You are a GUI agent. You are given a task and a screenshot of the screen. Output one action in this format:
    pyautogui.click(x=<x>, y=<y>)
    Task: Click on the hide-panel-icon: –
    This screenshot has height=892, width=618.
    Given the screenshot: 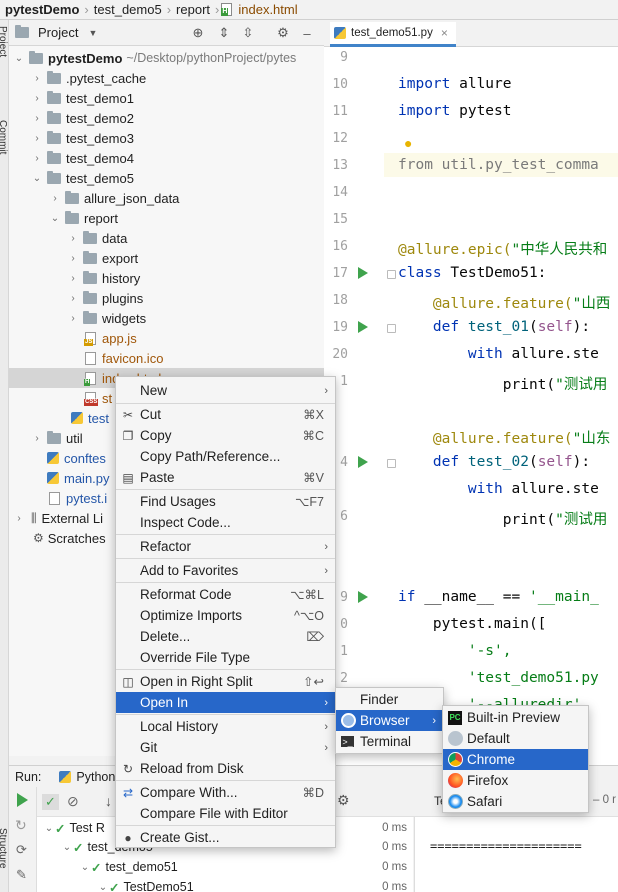 What is the action you would take?
    pyautogui.click(x=307, y=33)
    